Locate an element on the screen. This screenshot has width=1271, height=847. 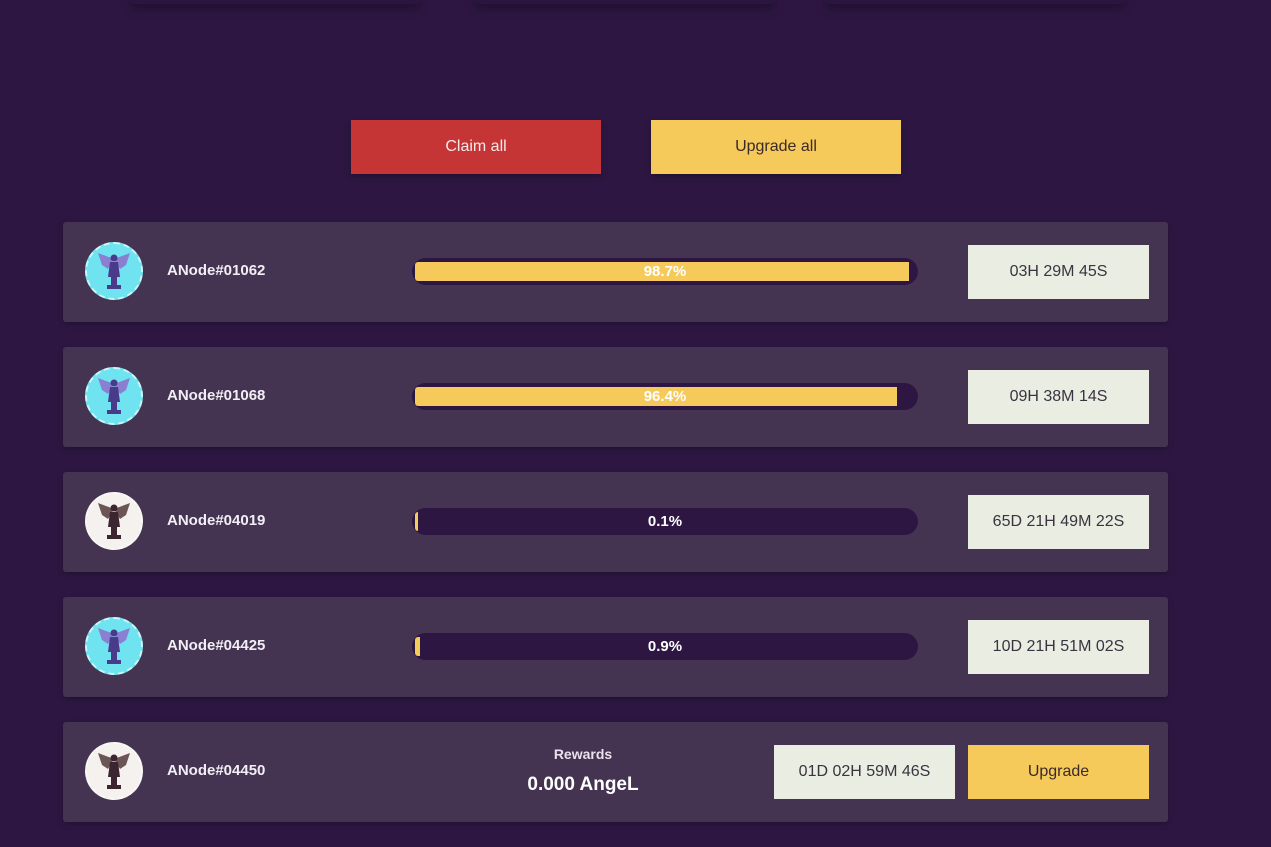
progress-bar: 0.9% is located at coordinates (665, 646).